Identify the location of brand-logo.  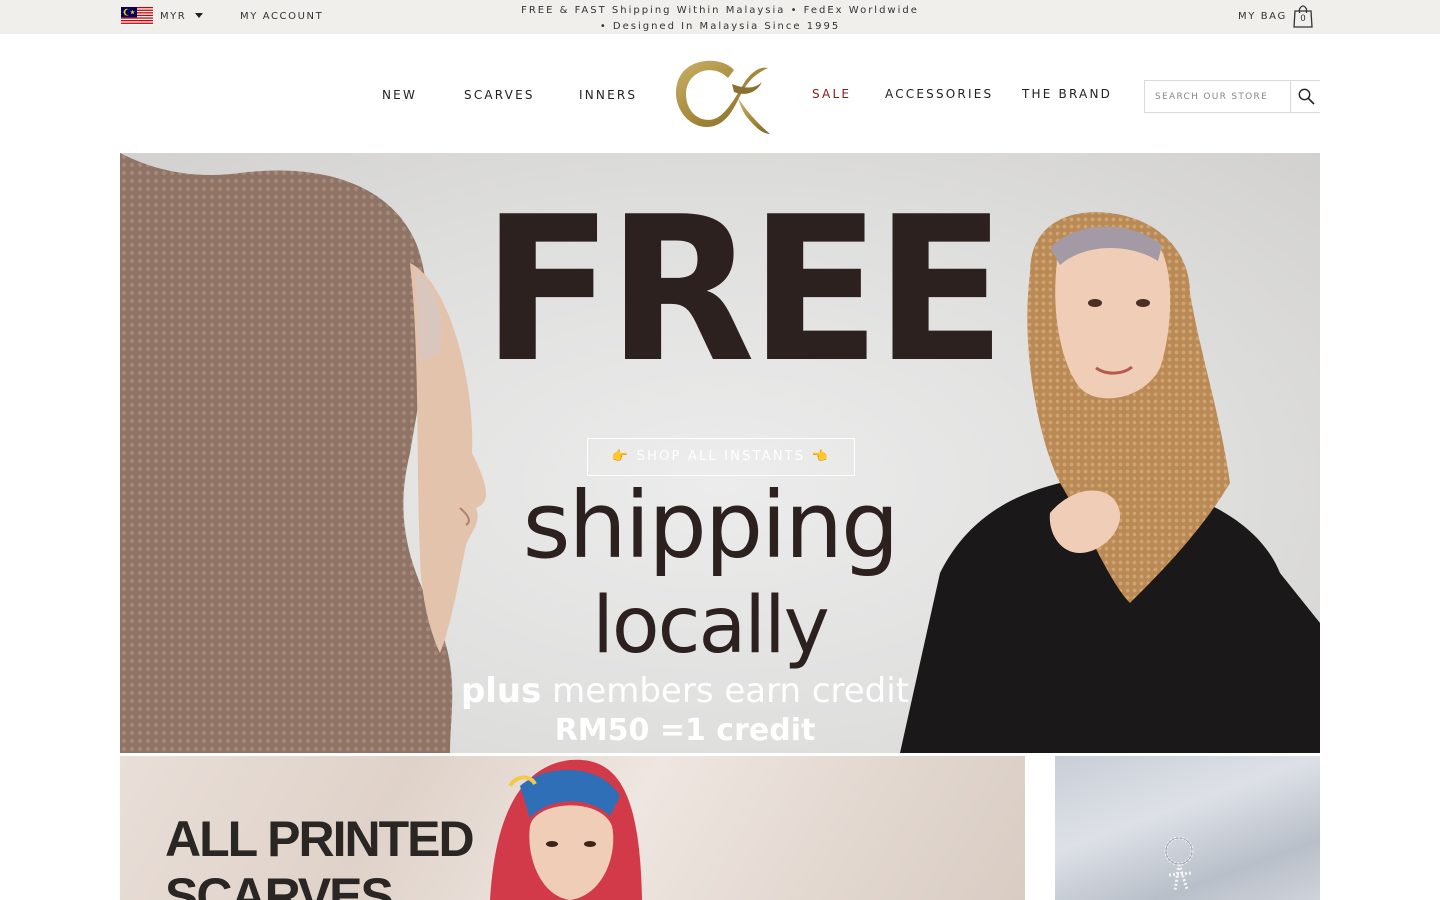
(722, 96).